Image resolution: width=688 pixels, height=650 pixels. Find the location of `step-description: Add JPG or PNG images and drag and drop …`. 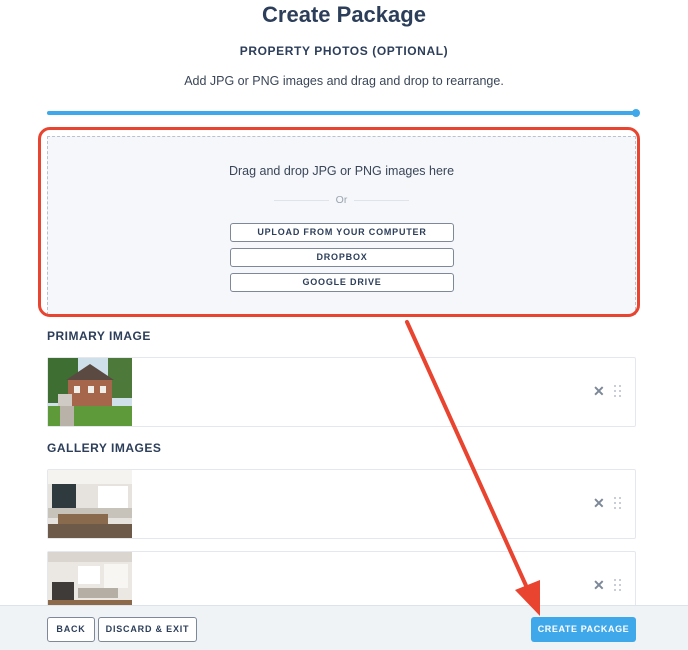

step-description: Add JPG or PNG images and drag and drop … is located at coordinates (344, 81).